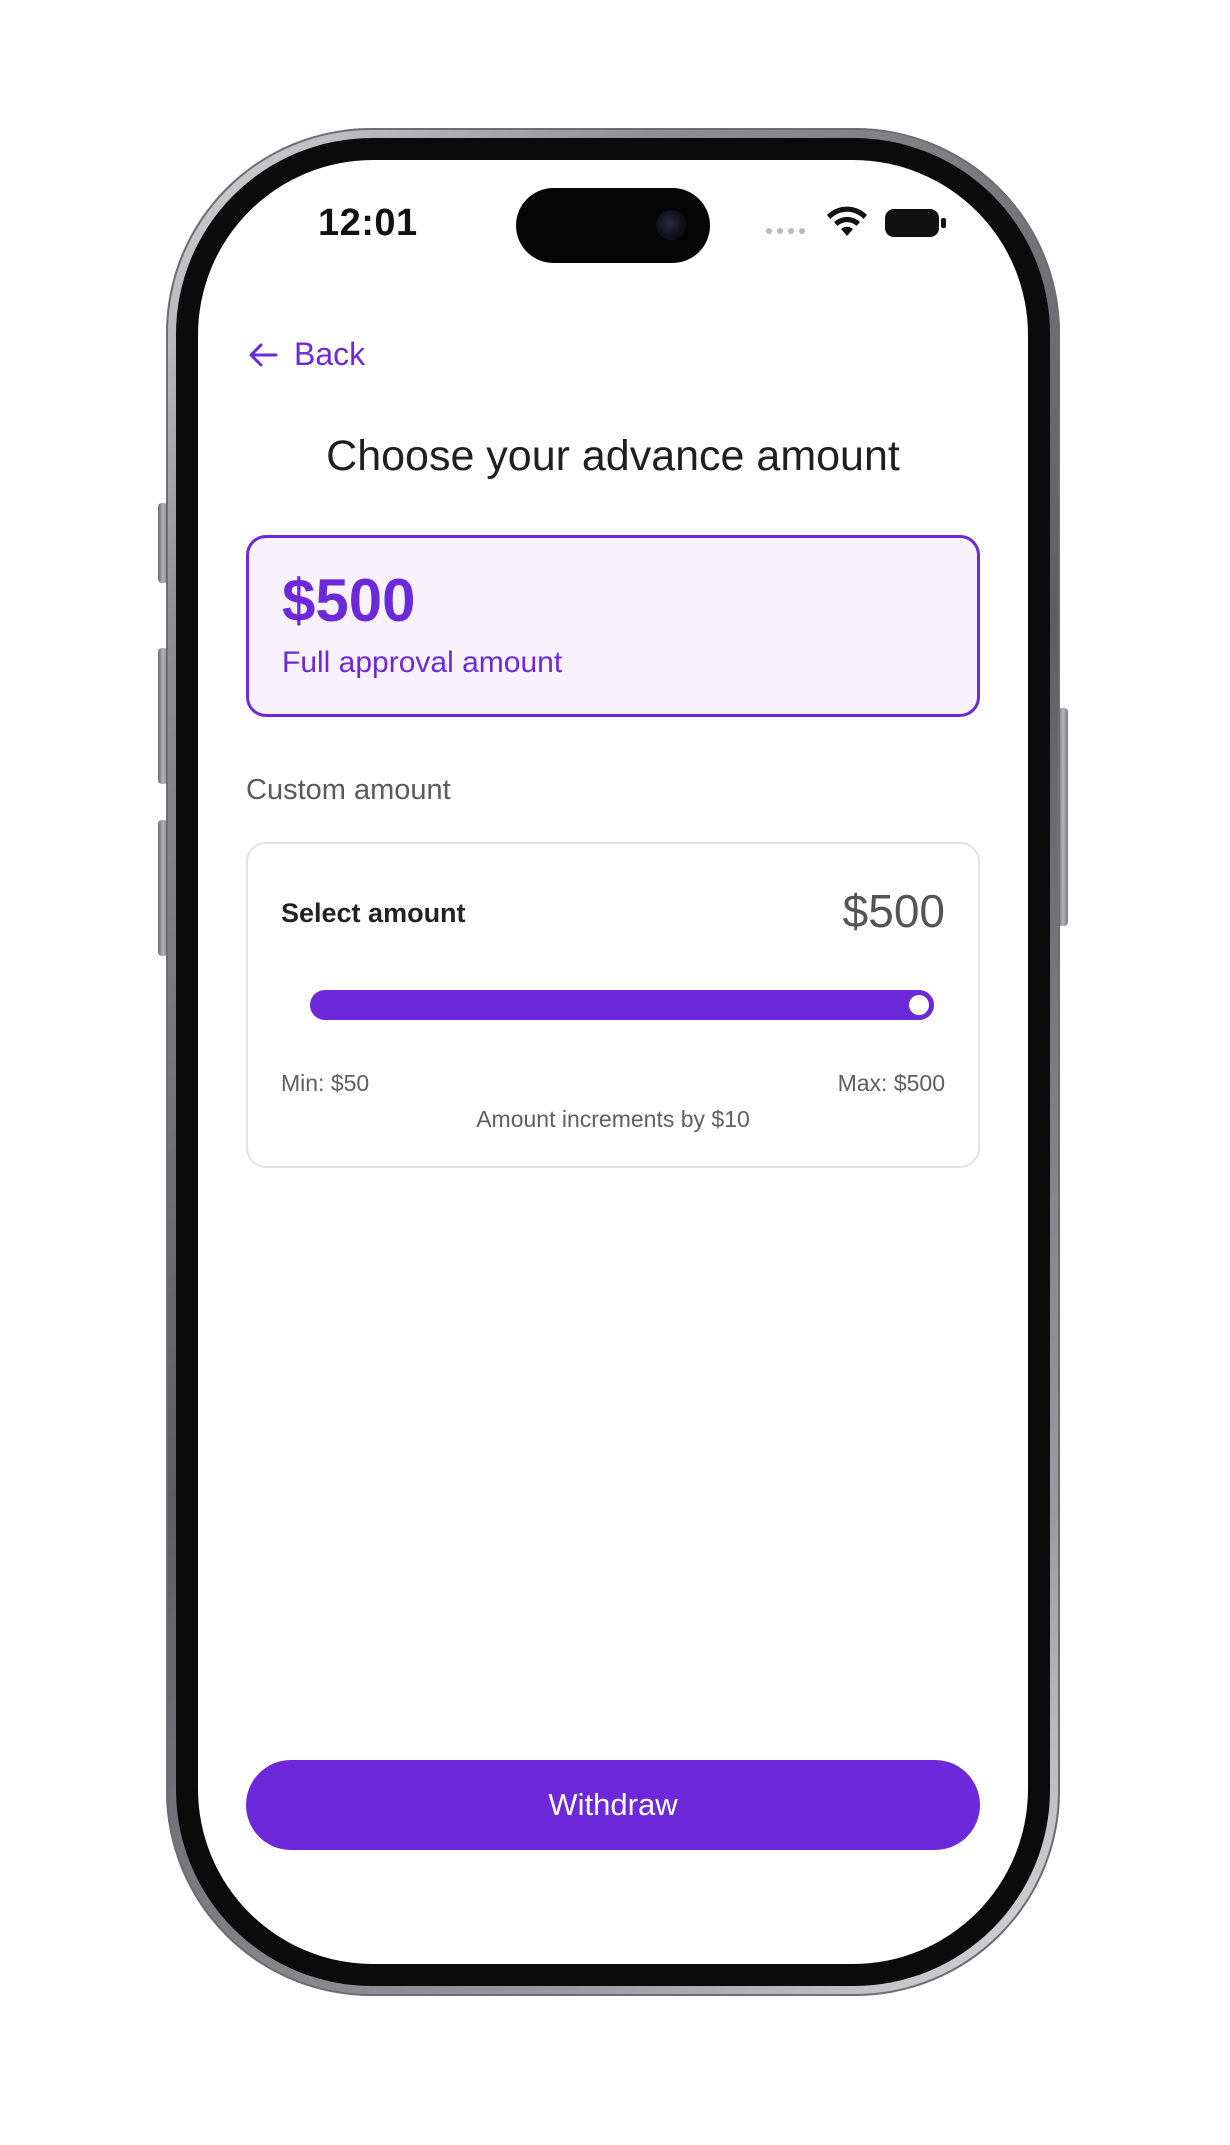 This screenshot has height=2145, width=1230. What do you see at coordinates (613, 456) in the screenshot?
I see `page-title: Choose your advance amount` at bounding box center [613, 456].